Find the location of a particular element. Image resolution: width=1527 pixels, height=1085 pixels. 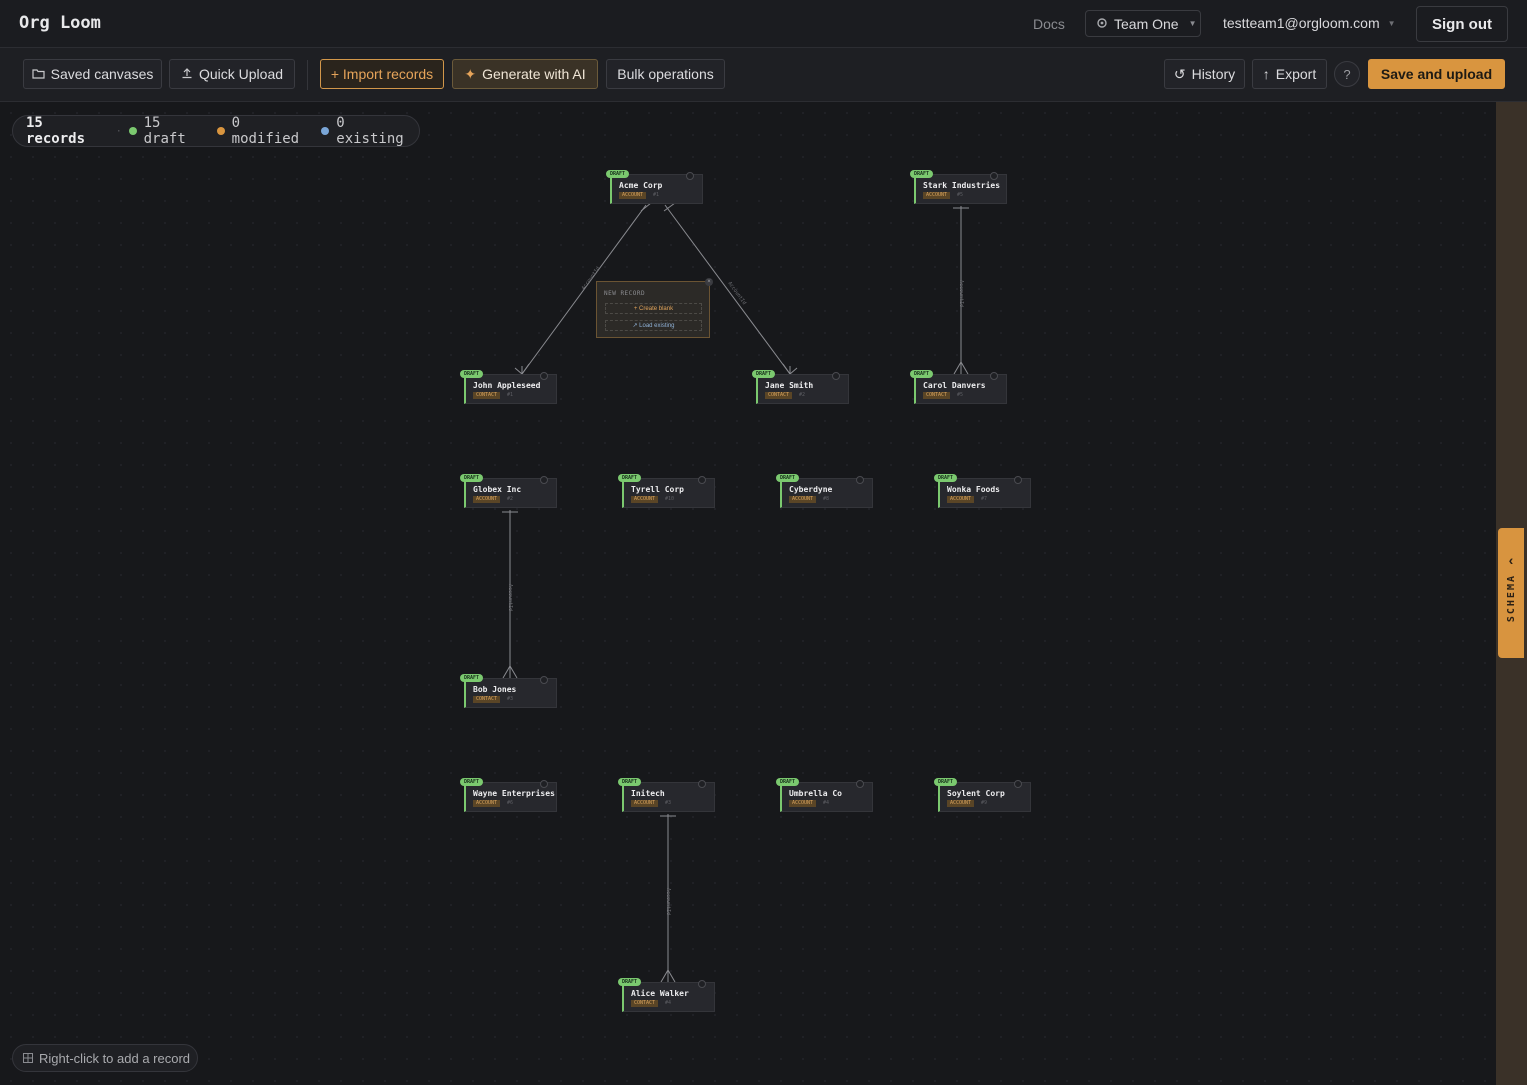

quick-upload-button: Quick Upload is located at coordinates (232, 74).